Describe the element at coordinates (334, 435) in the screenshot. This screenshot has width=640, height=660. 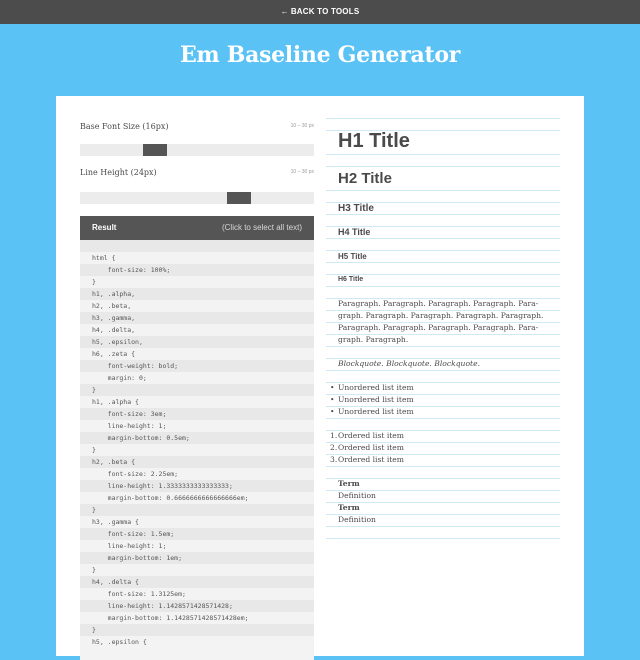
I see `ordered-marker: 1.` at that location.